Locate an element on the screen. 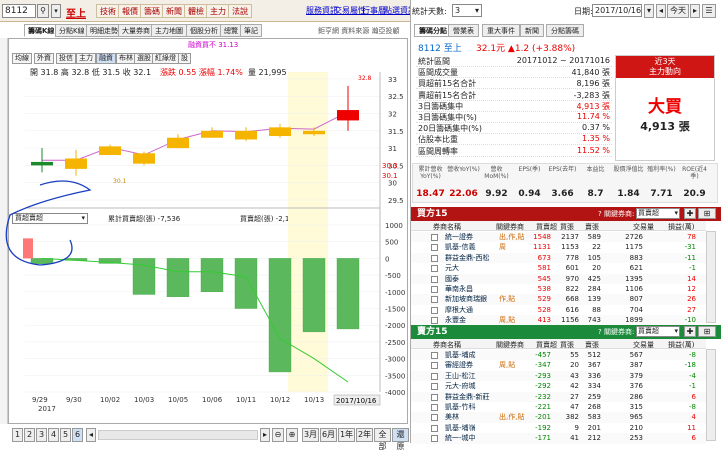 This screenshot has height=453, width=721. tab-events: 重大事件 is located at coordinates (501, 30).